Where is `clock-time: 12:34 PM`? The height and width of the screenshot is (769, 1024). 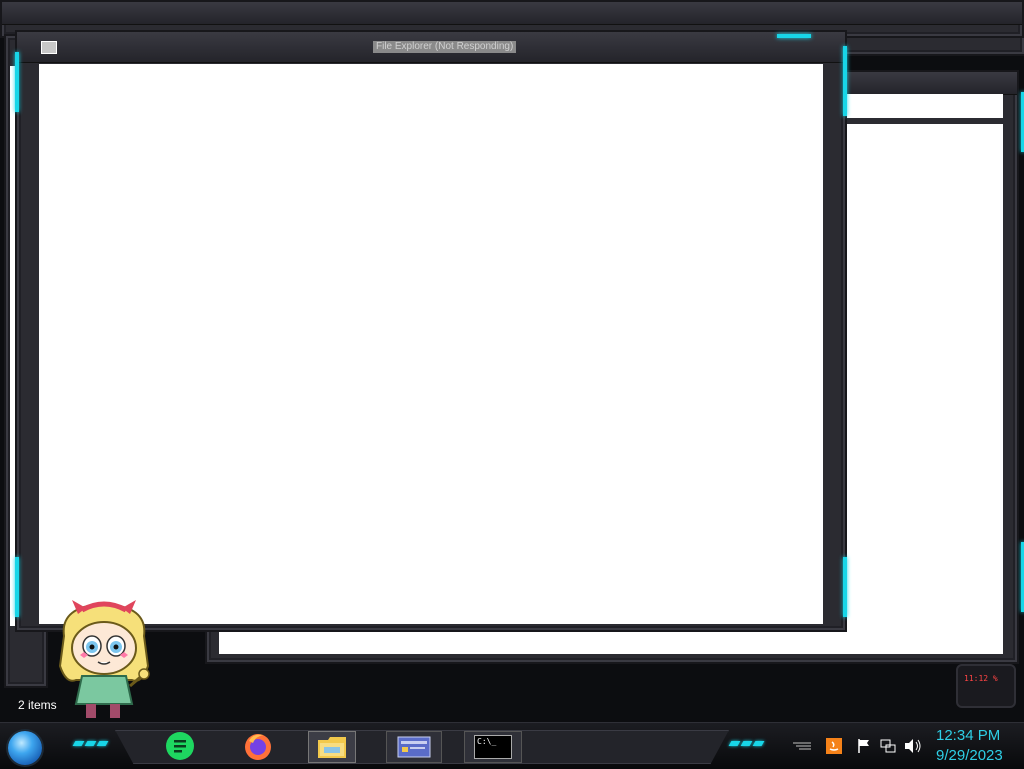
clock-time: 12:34 PM is located at coordinates (968, 735).